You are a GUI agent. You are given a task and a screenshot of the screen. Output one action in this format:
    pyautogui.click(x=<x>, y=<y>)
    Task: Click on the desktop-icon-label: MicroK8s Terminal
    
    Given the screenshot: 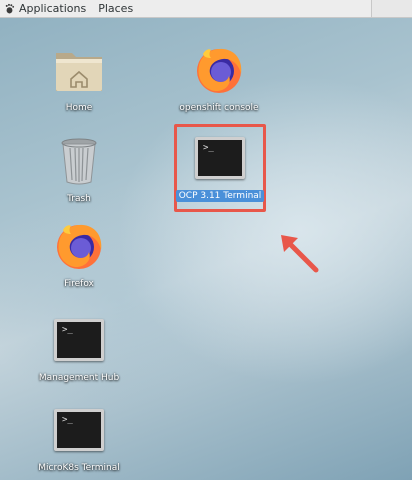 What is the action you would take?
    pyautogui.click(x=79, y=468)
    